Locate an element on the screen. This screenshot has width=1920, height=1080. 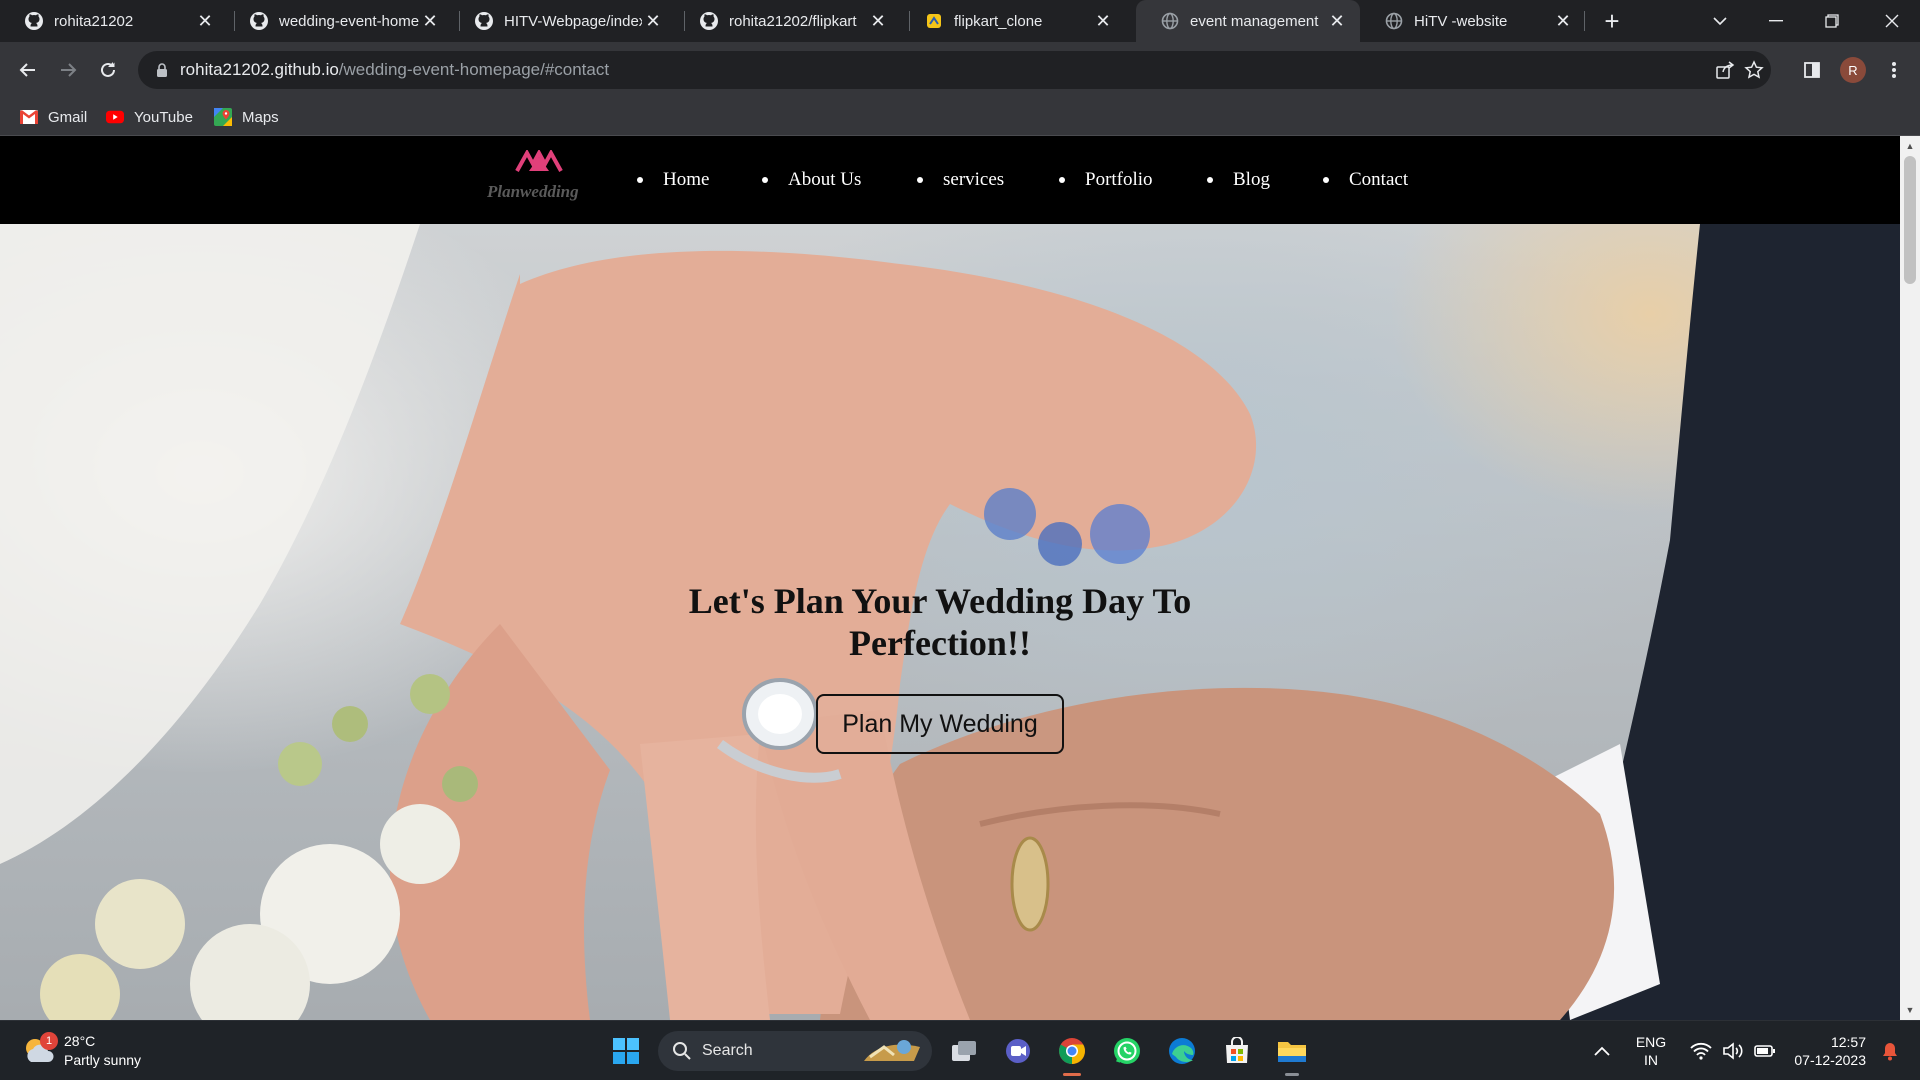
restore-icon is located at coordinates (1832, 21).